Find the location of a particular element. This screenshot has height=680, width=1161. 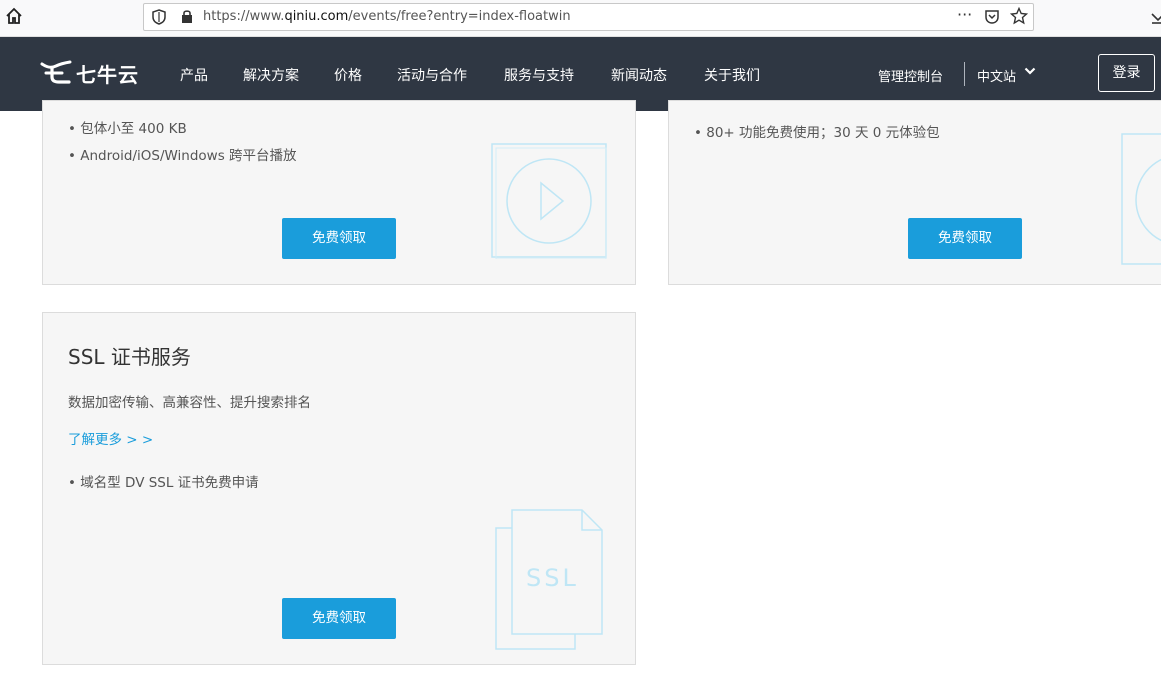

shield-icon is located at coordinates (159, 17).